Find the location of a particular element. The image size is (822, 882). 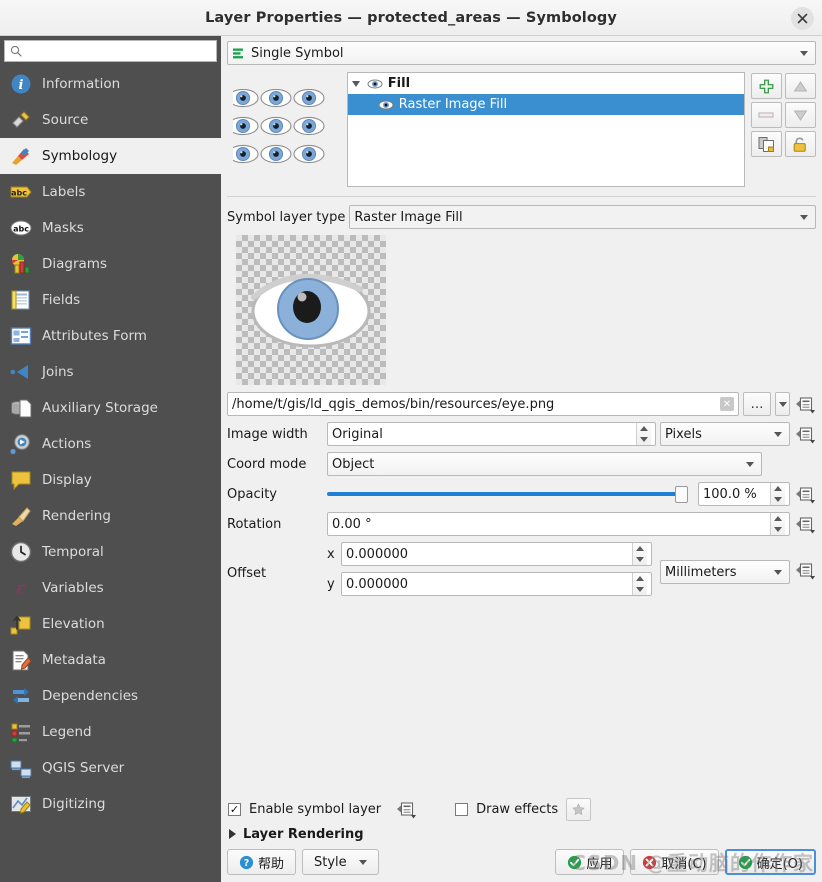

eye-symbol-icon is located at coordinates (386, 104).